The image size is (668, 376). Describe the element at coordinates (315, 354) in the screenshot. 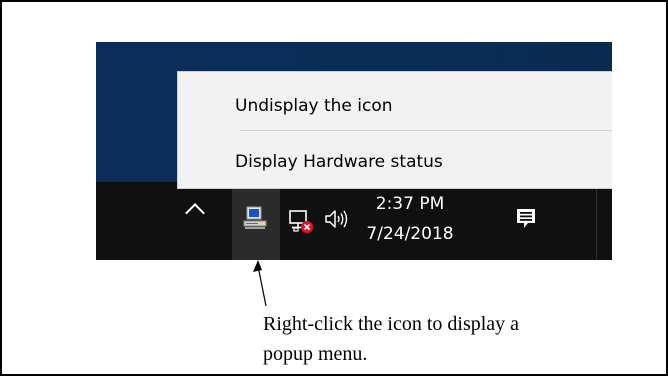

I see `caption-line-2: popup menu.` at that location.